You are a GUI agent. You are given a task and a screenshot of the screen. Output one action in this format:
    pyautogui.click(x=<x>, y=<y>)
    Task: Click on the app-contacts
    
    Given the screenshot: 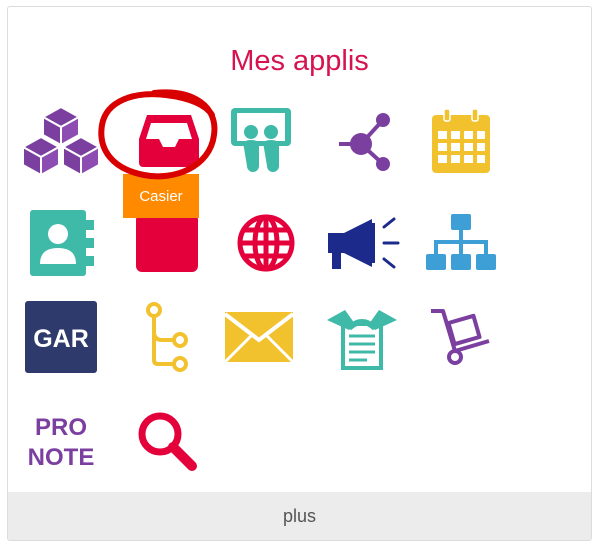 What is the action you would take?
    pyautogui.click(x=61, y=243)
    